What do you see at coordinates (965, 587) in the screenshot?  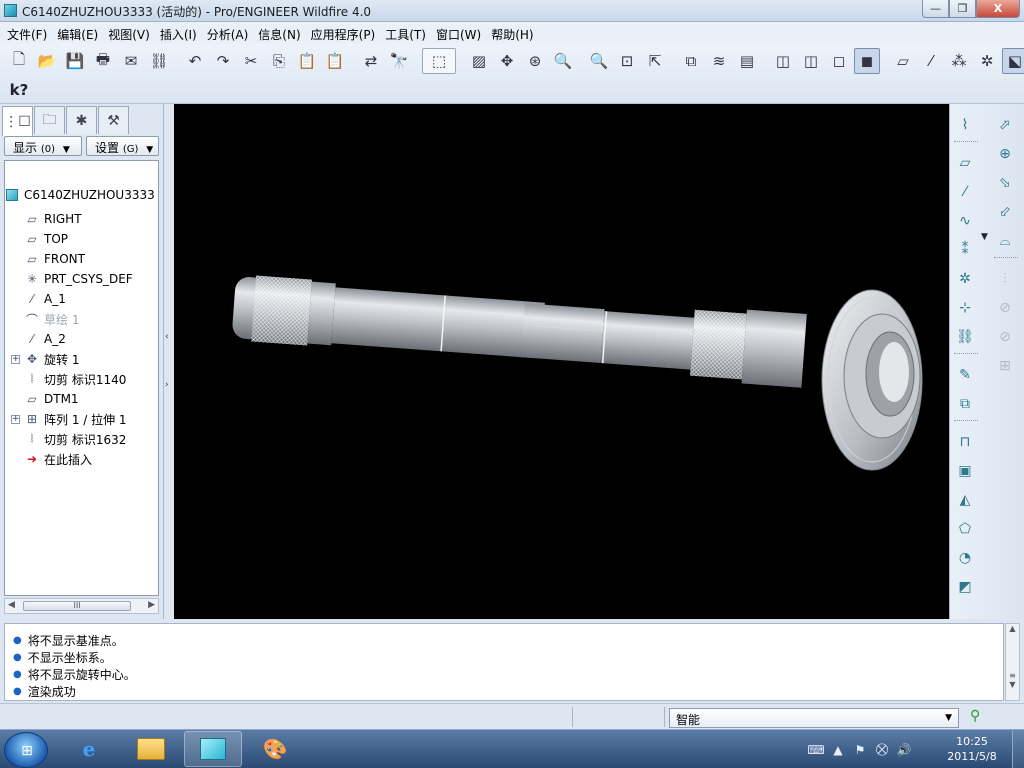 I see `chamfer-tool-icon: ◩` at bounding box center [965, 587].